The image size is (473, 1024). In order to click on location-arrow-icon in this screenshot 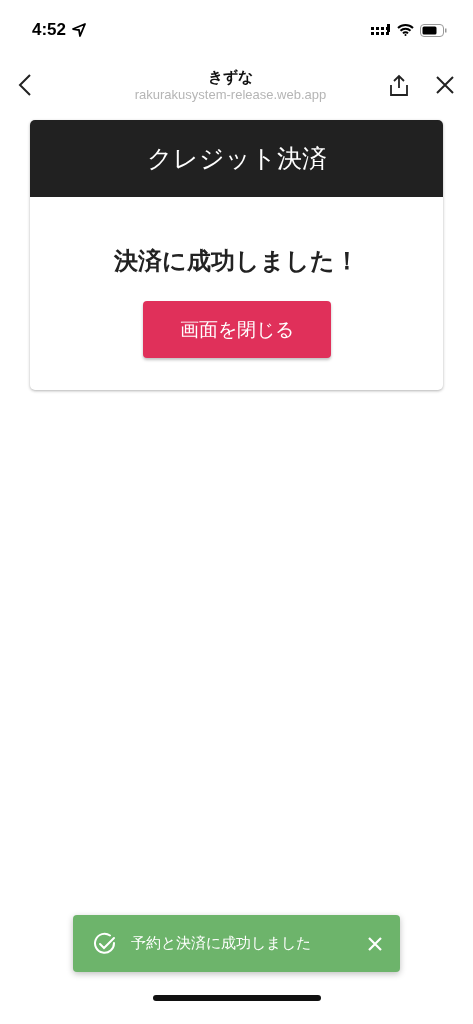, I will do `click(79, 30)`.